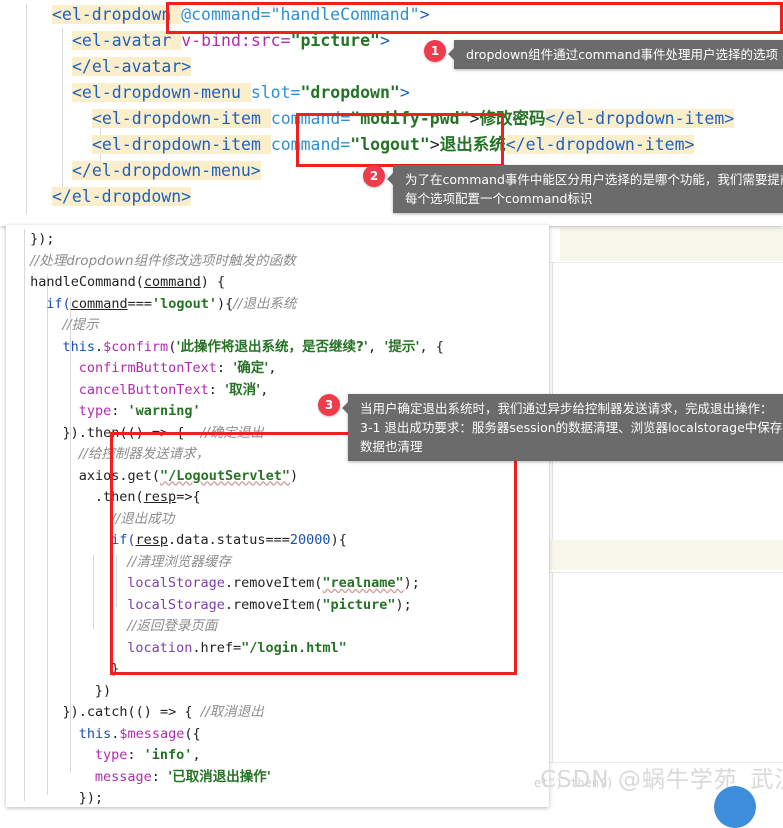 The image size is (783, 828). What do you see at coordinates (622, 54) in the screenshot?
I see `callout-line: dropdown组件通过command事件处理用户选择的选项` at bounding box center [622, 54].